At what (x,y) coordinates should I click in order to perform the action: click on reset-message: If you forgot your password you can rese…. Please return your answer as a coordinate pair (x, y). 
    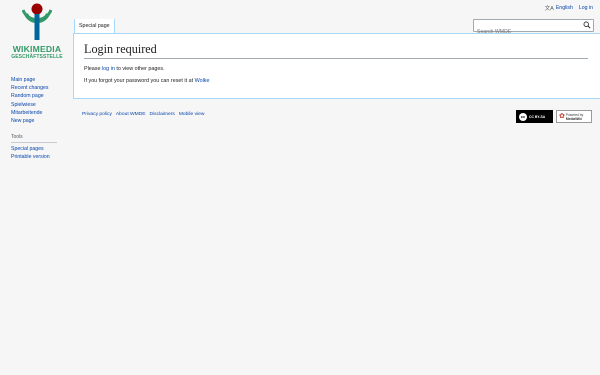
    Looking at the image, I should click on (146, 81).